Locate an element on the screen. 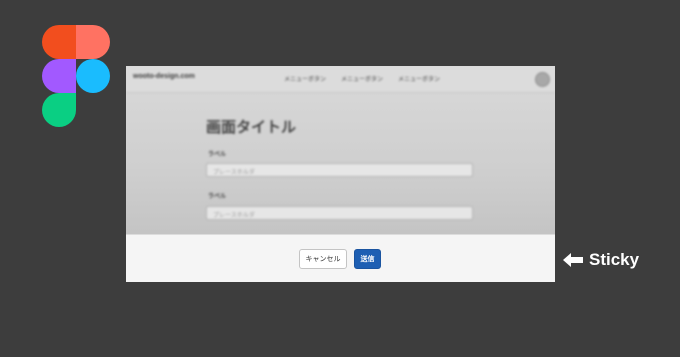  input-placeholder-1: プレースホルダ is located at coordinates (234, 172).